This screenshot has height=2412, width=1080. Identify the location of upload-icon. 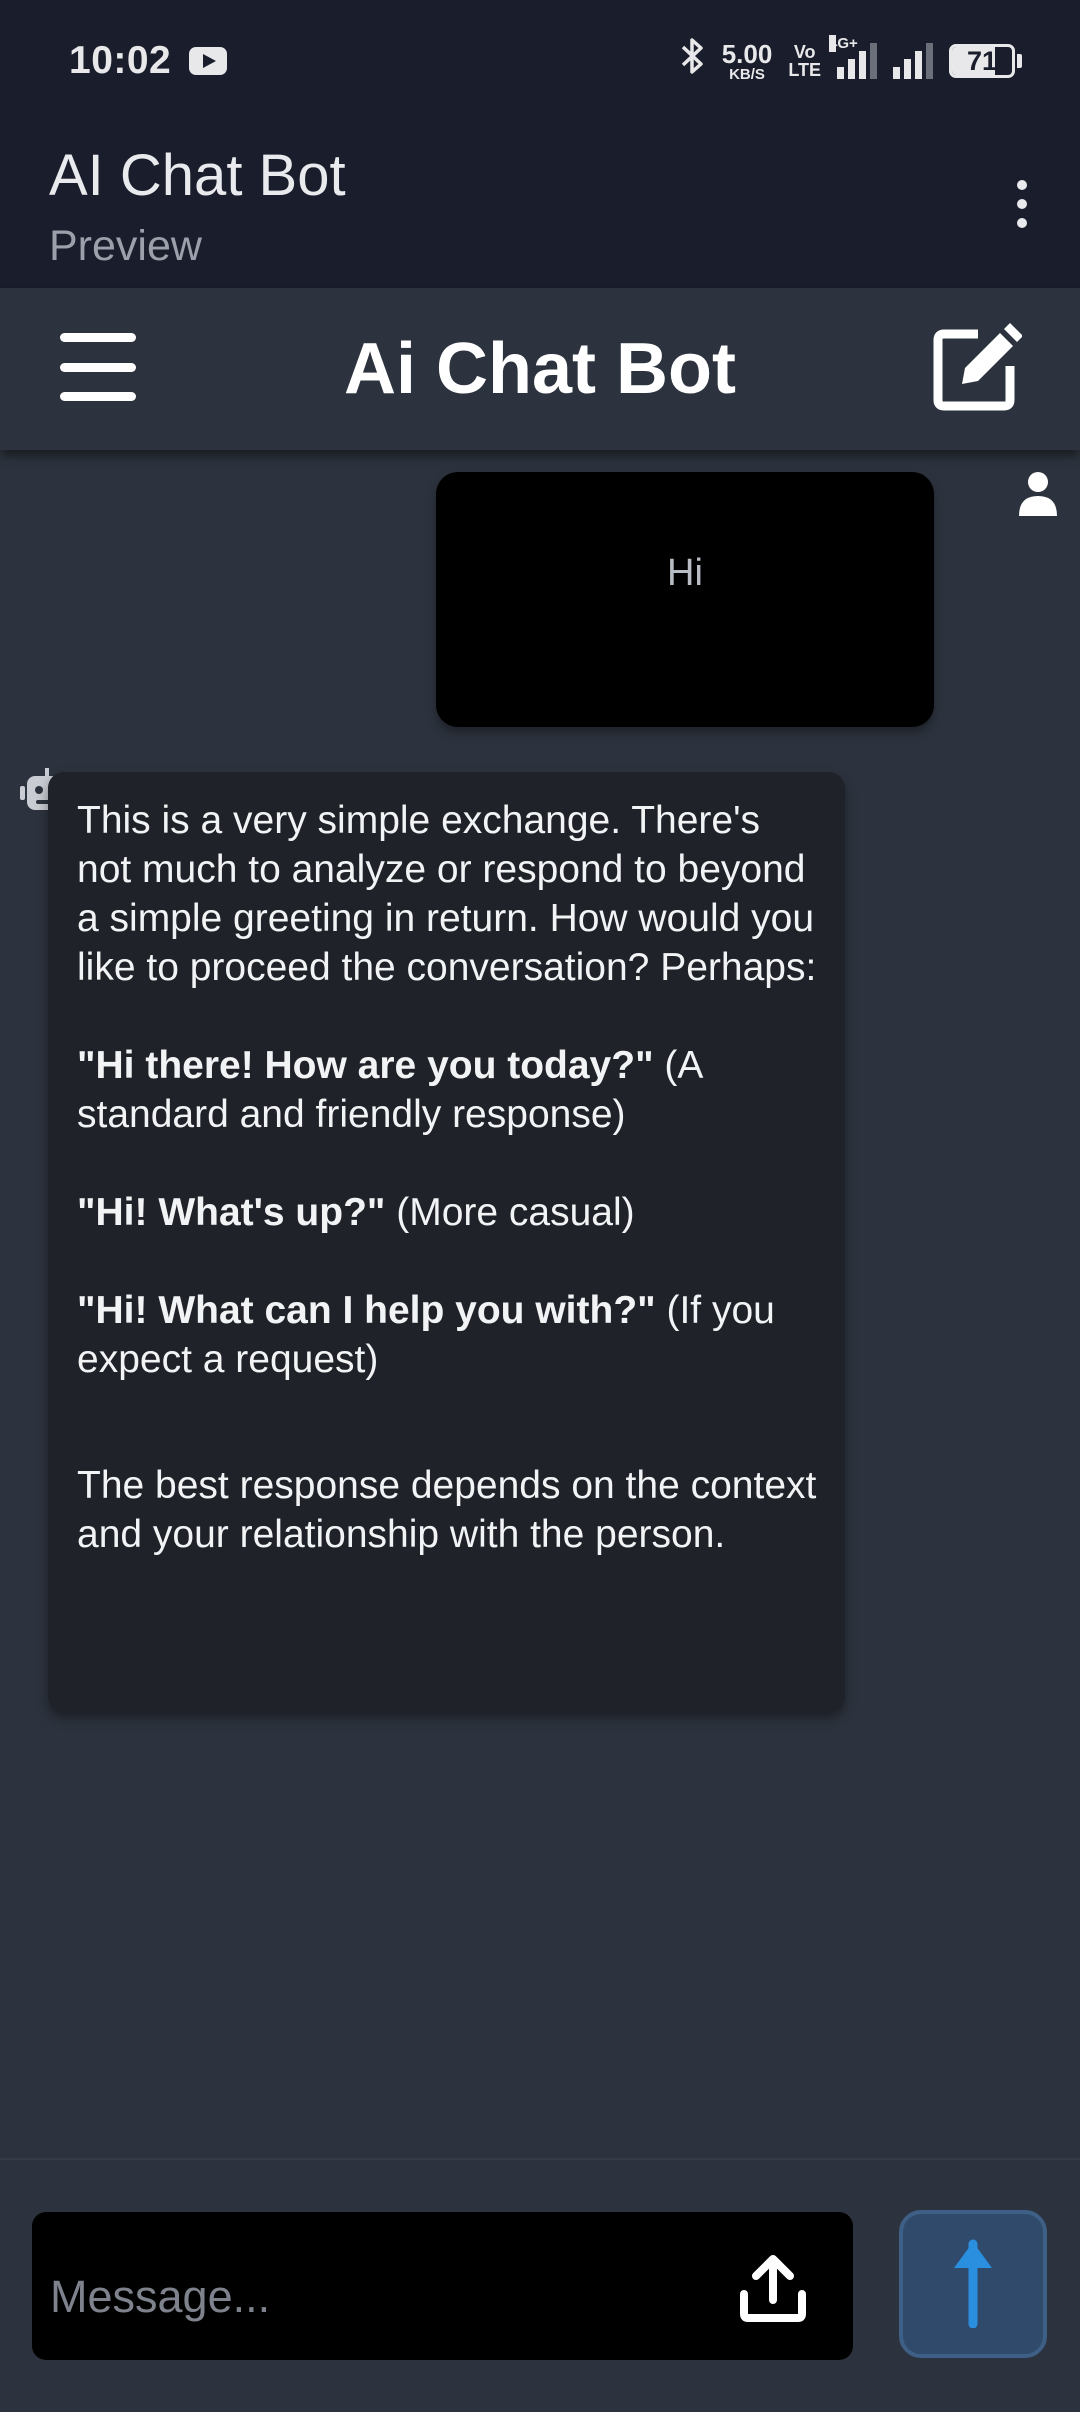
(773, 2288).